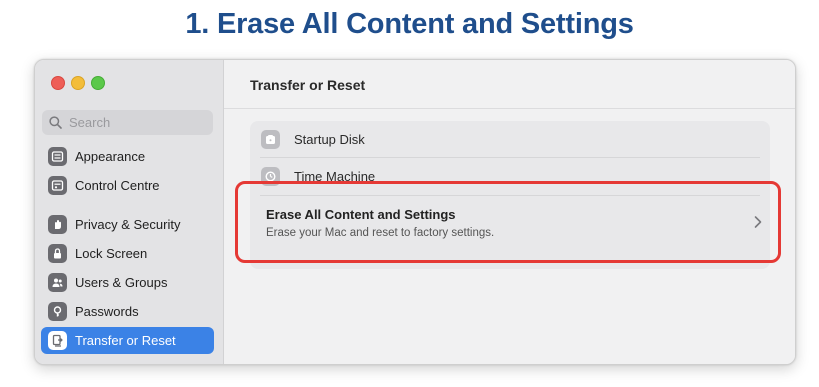  What do you see at coordinates (111, 253) in the screenshot?
I see `sidebar-item-label: Lock Screen` at bounding box center [111, 253].